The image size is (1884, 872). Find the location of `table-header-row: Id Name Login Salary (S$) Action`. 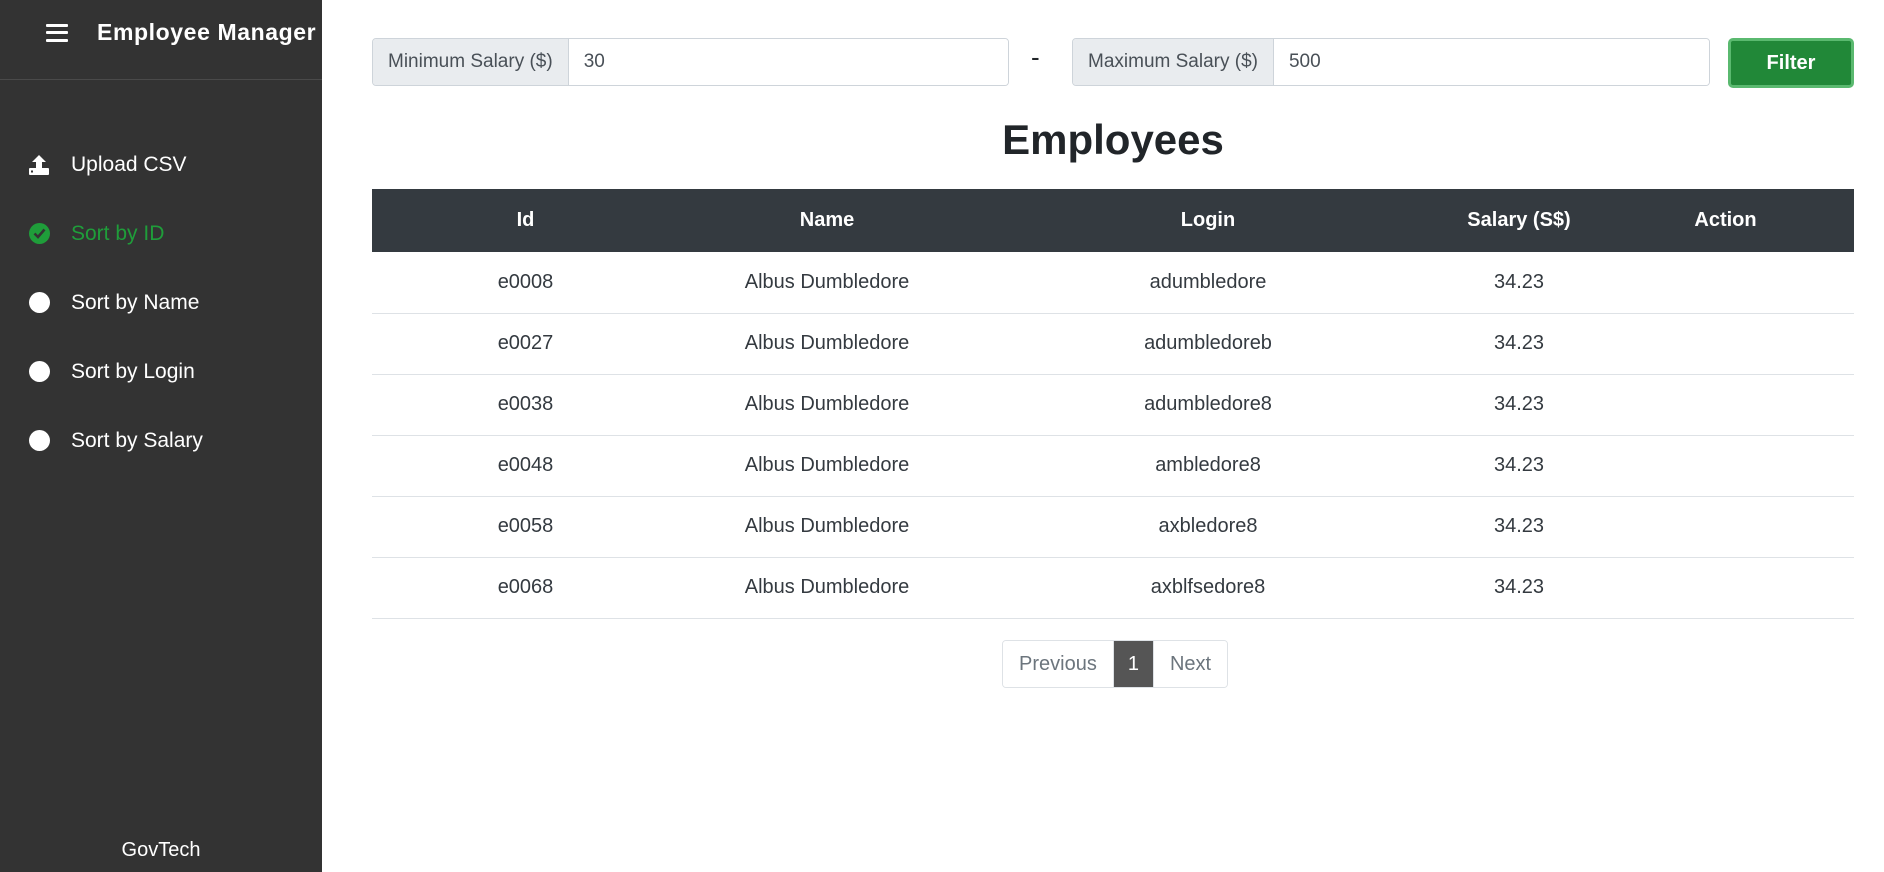

table-header-row: Id Name Login Salary (S$) Action is located at coordinates (1113, 220).